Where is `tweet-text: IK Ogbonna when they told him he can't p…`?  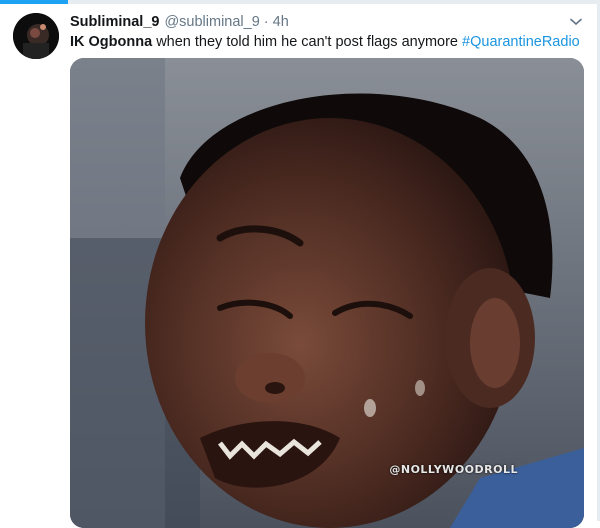
tweet-text: IK Ogbonna when they told him he can't p… is located at coordinates (327, 42).